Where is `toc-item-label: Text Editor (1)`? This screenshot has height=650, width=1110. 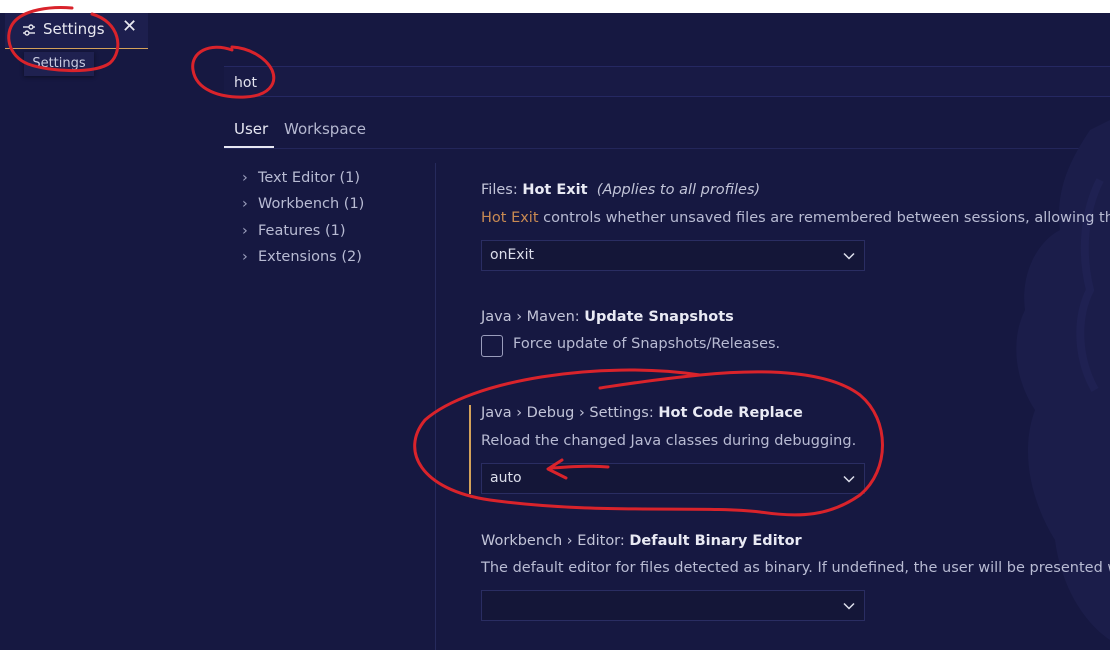 toc-item-label: Text Editor (1) is located at coordinates (309, 178).